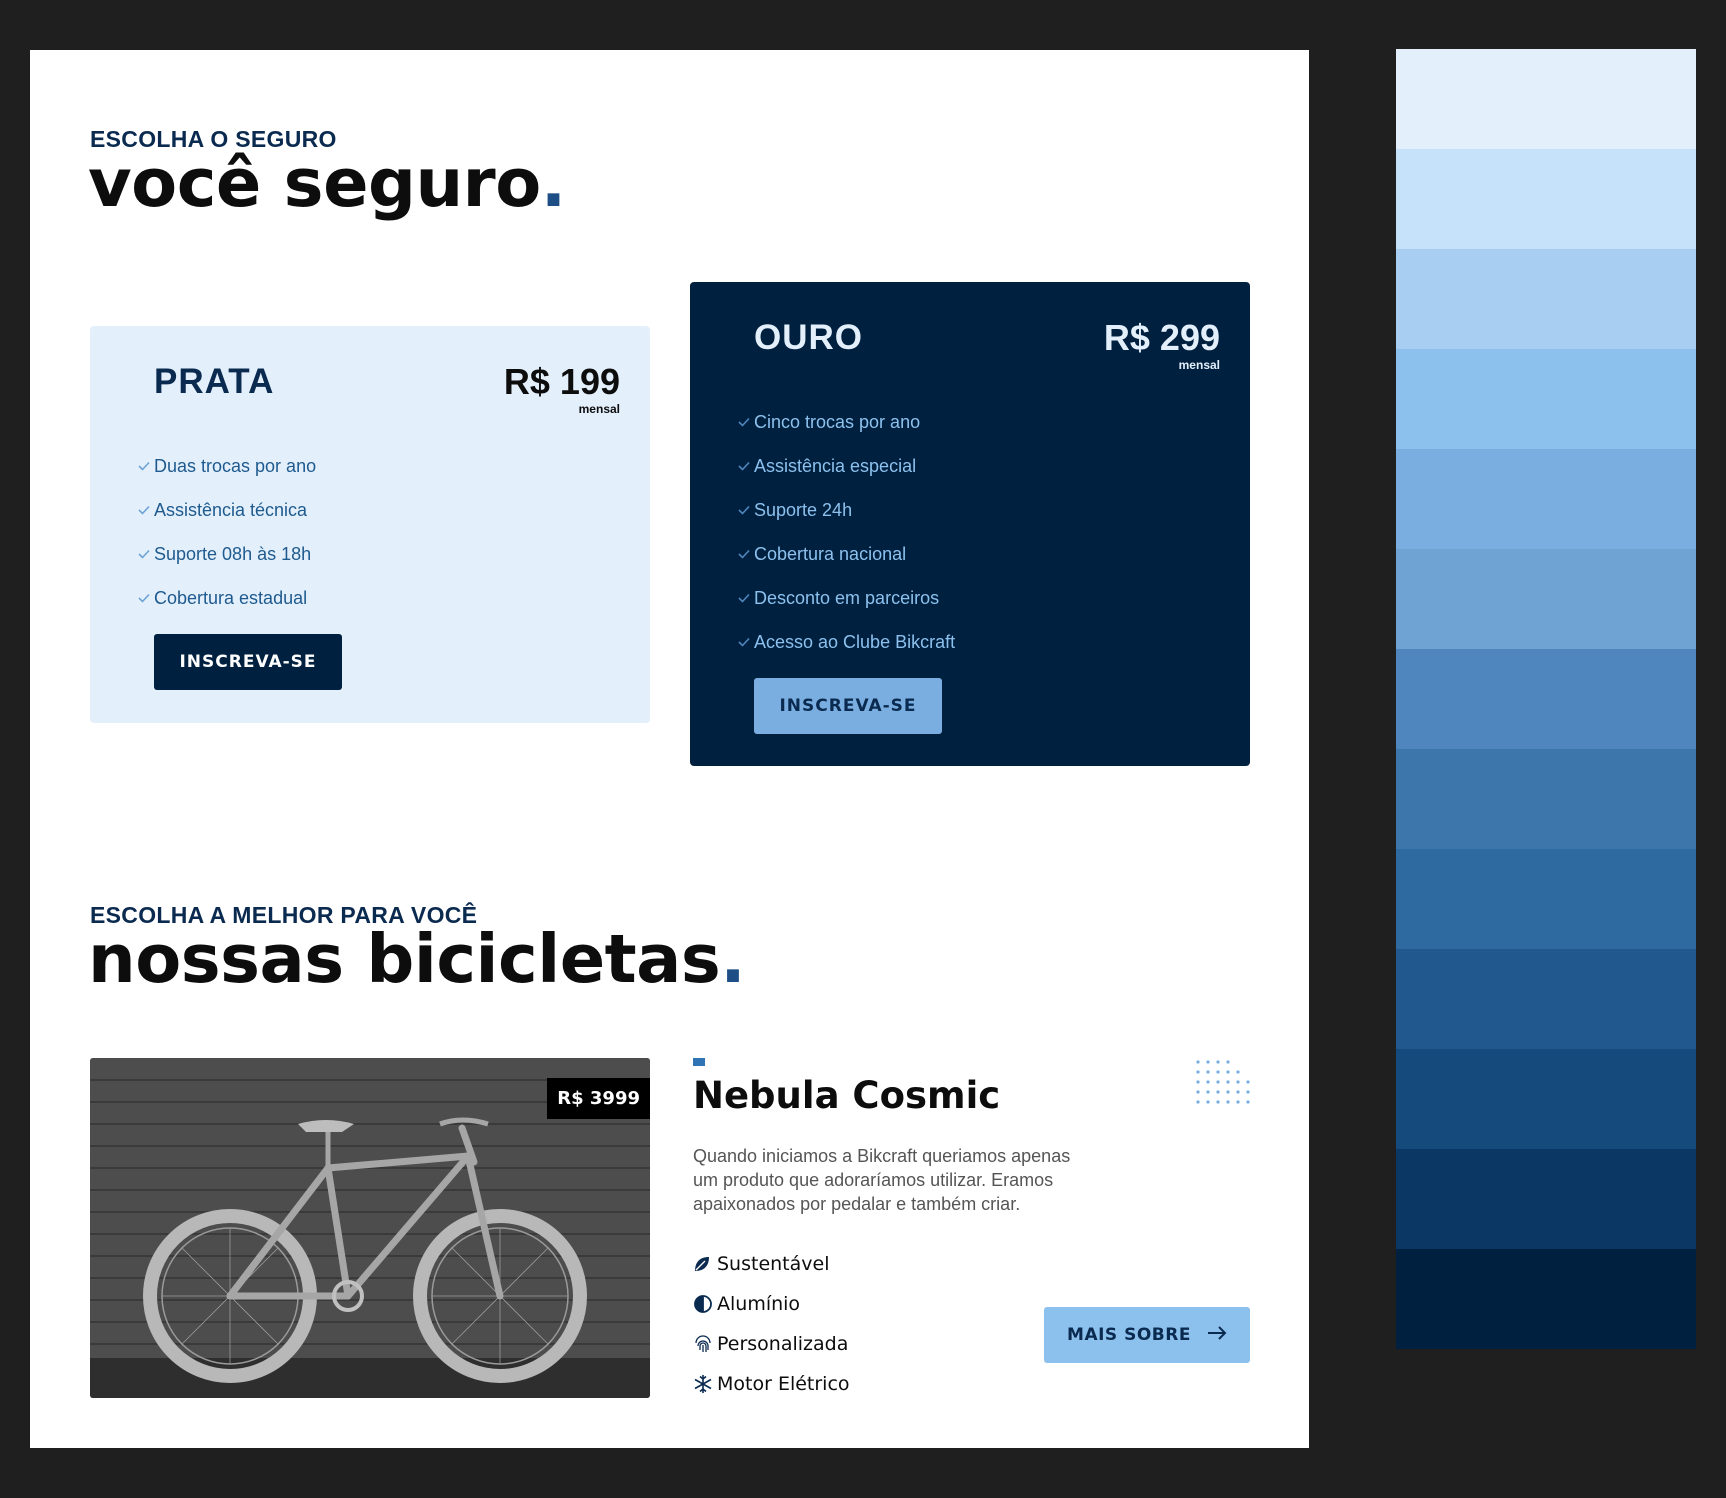 This screenshot has height=1498, width=1726. I want to click on plan-feature: Cobertura nacional, so click(844, 554).